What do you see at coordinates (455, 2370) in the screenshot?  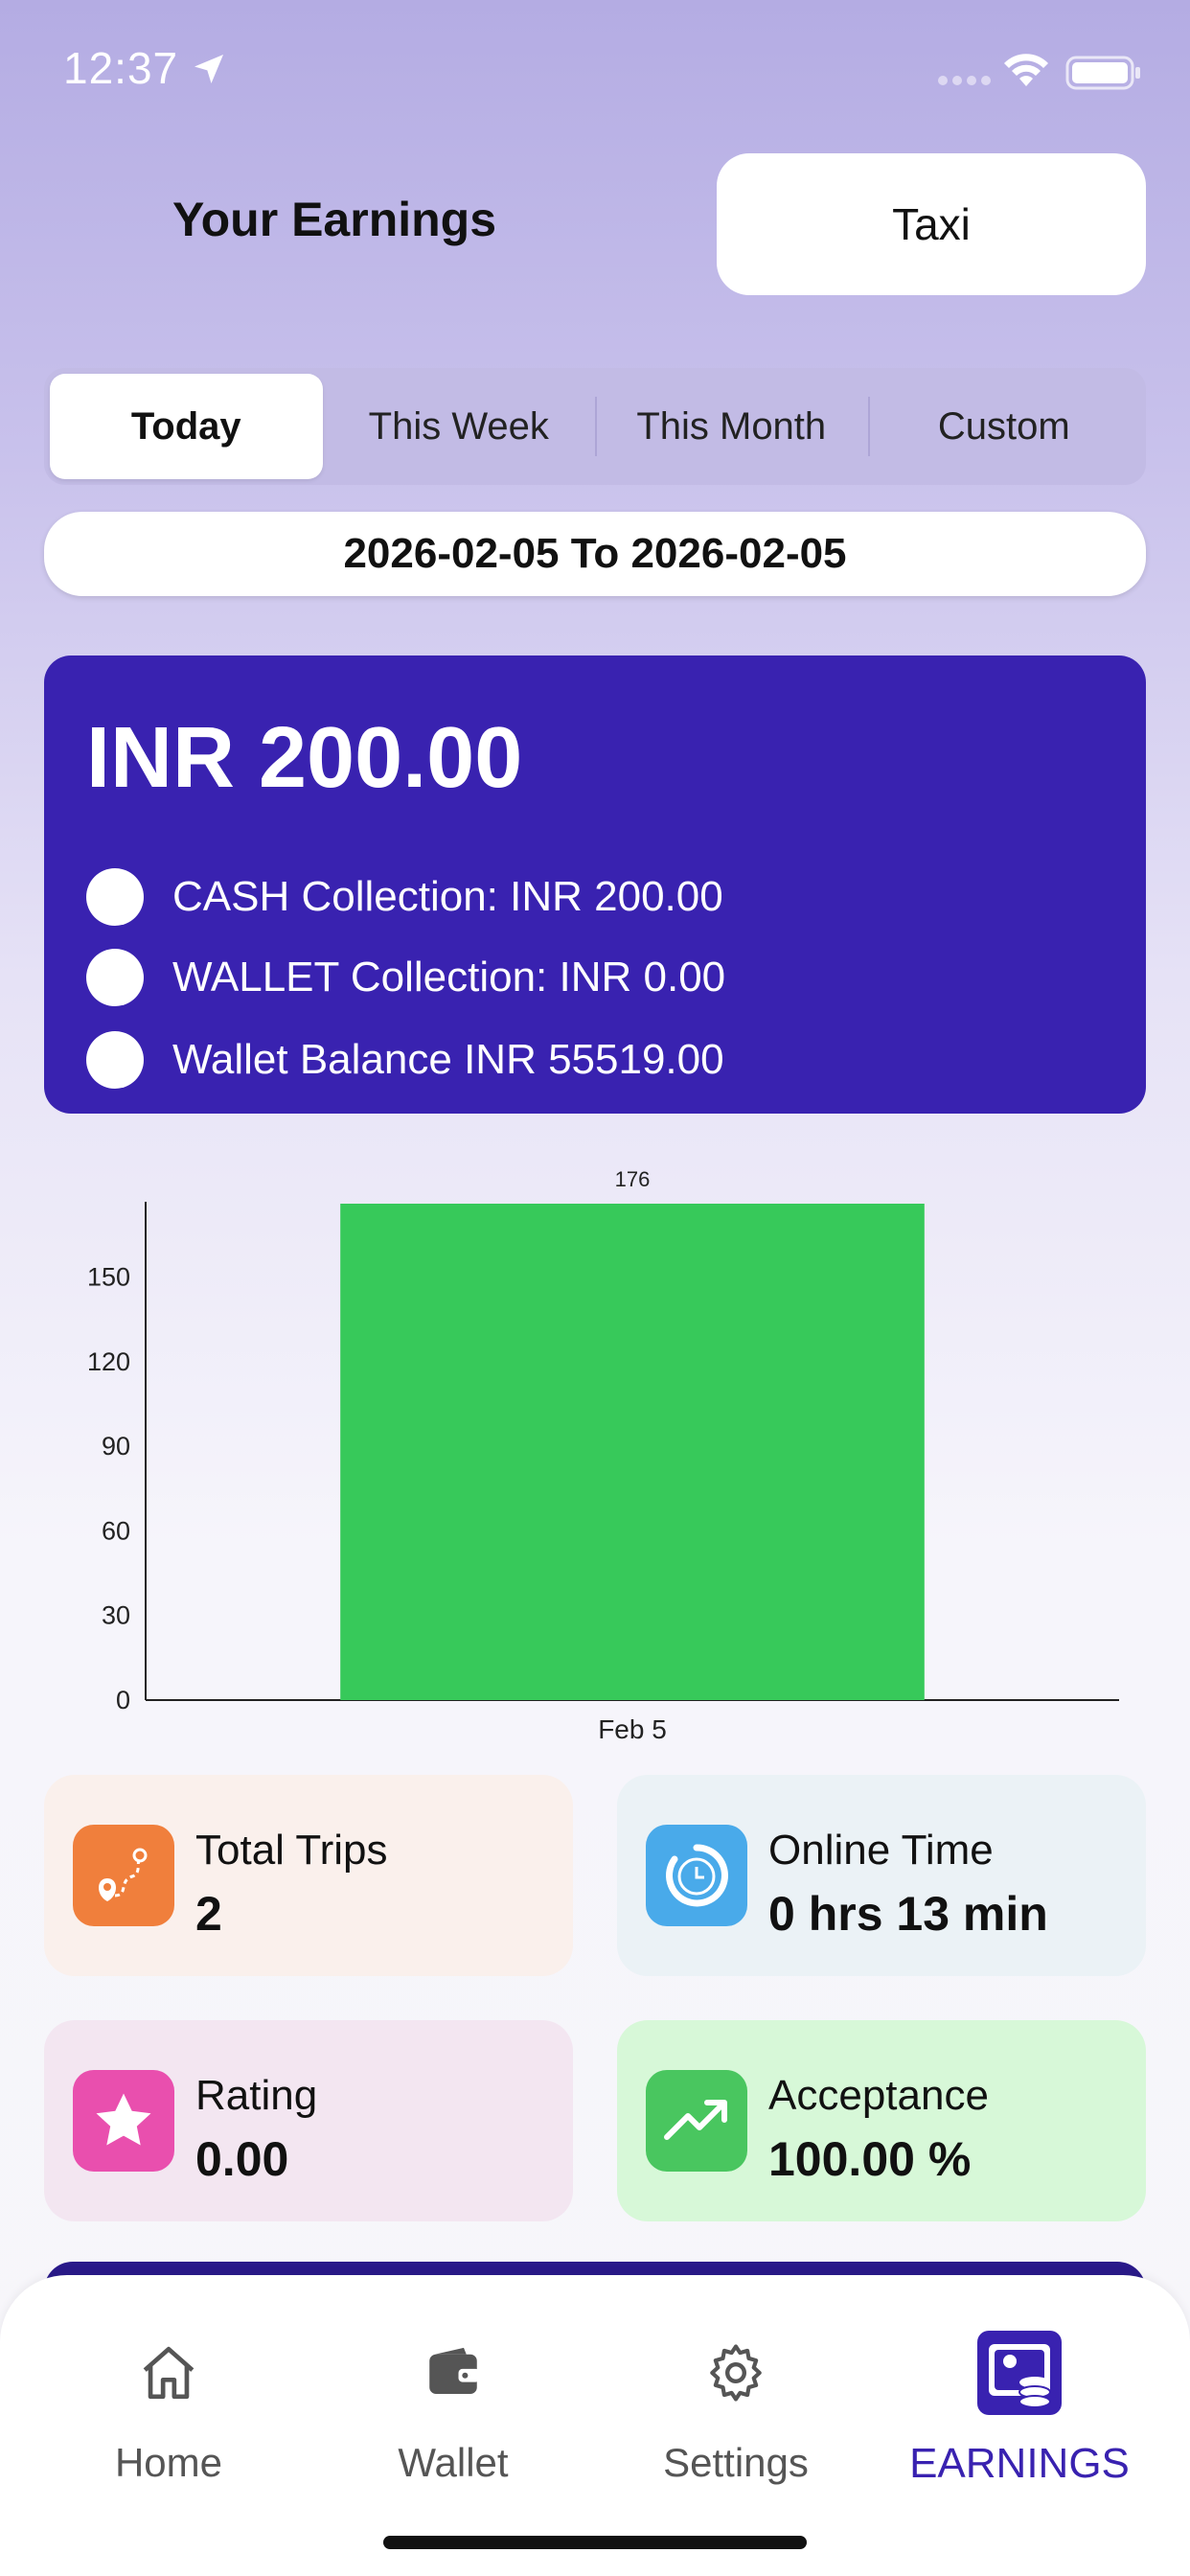 I see `wallet-icon` at bounding box center [455, 2370].